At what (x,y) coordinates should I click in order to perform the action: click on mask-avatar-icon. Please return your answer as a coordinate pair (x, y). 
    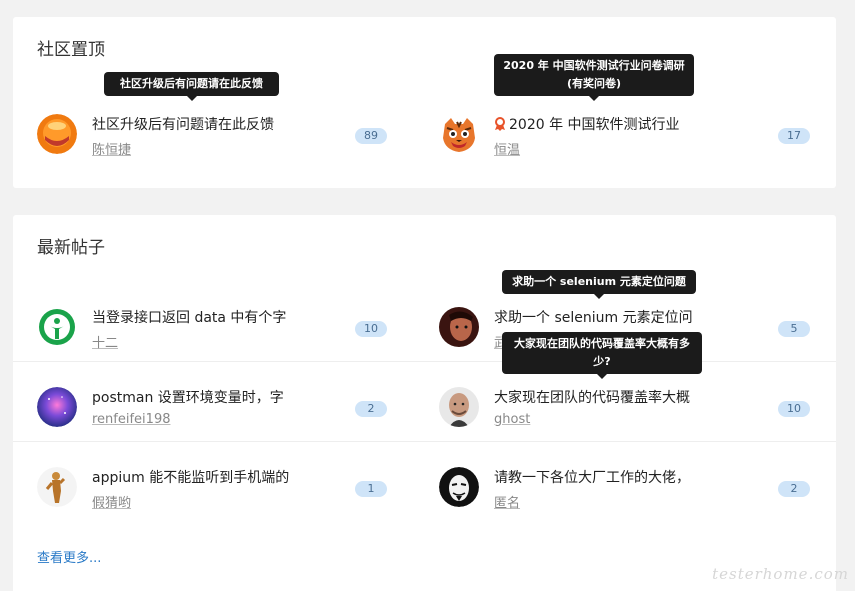
    Looking at the image, I should click on (459, 487).